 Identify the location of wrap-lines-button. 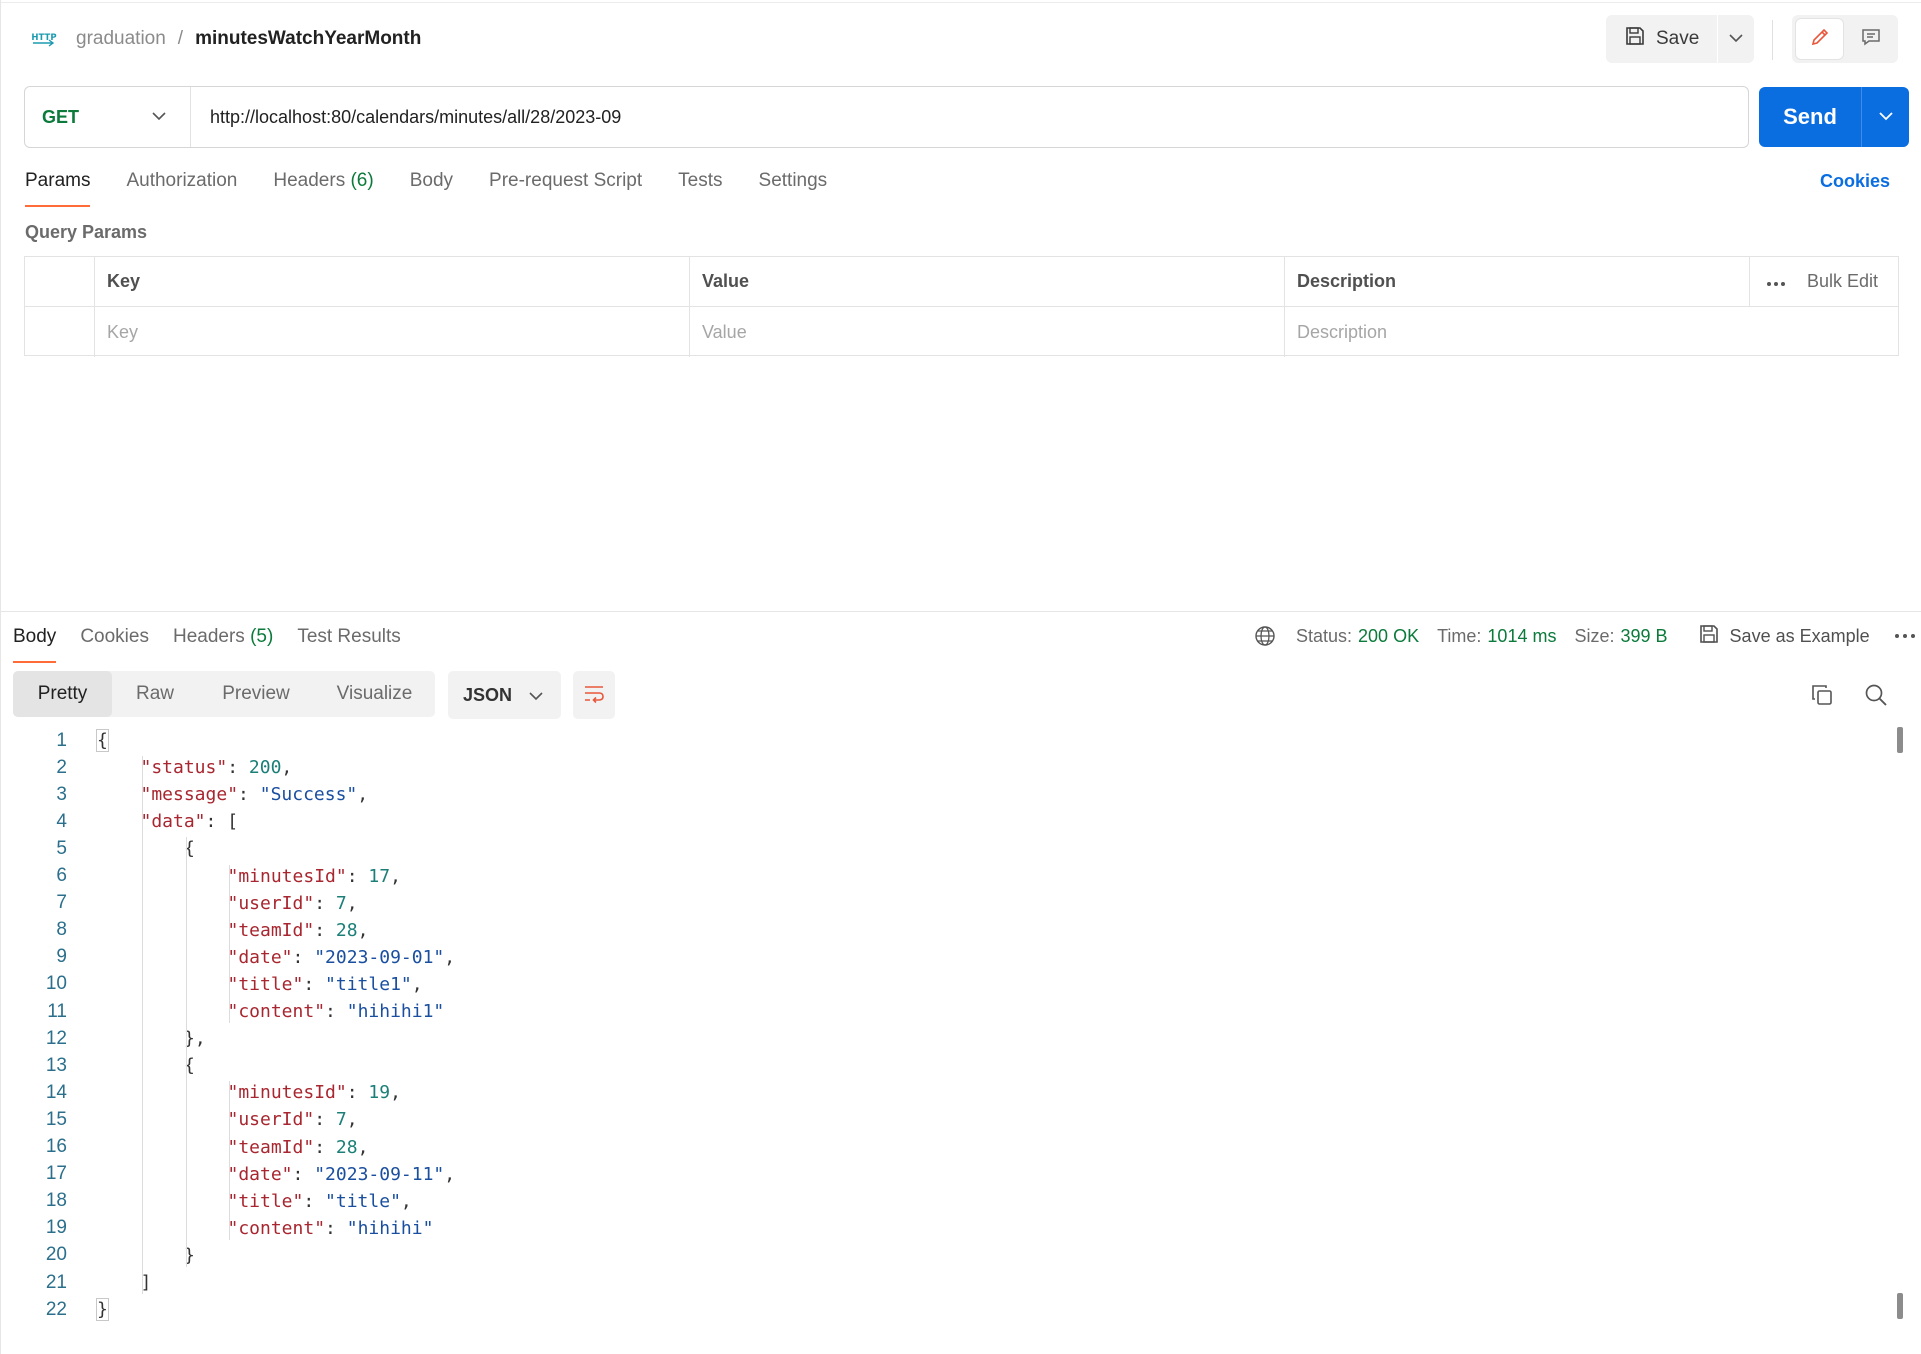
(594, 695).